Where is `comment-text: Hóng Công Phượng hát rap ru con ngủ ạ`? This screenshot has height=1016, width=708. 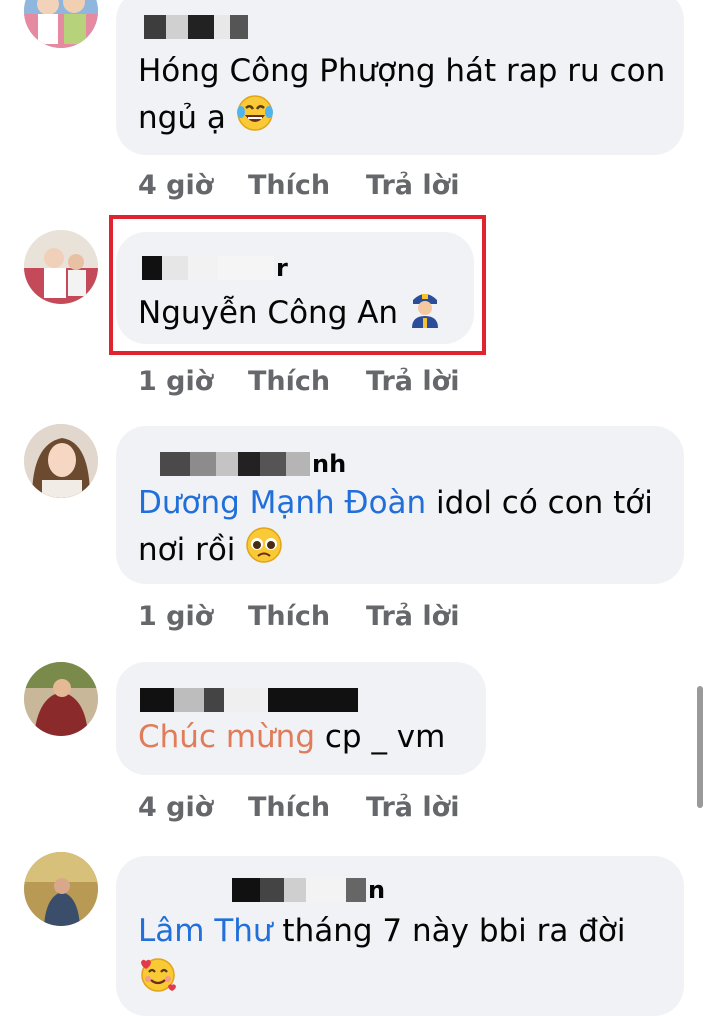 comment-text: Hóng Công Phượng hát rap ru con ngủ ạ is located at coordinates (402, 96).